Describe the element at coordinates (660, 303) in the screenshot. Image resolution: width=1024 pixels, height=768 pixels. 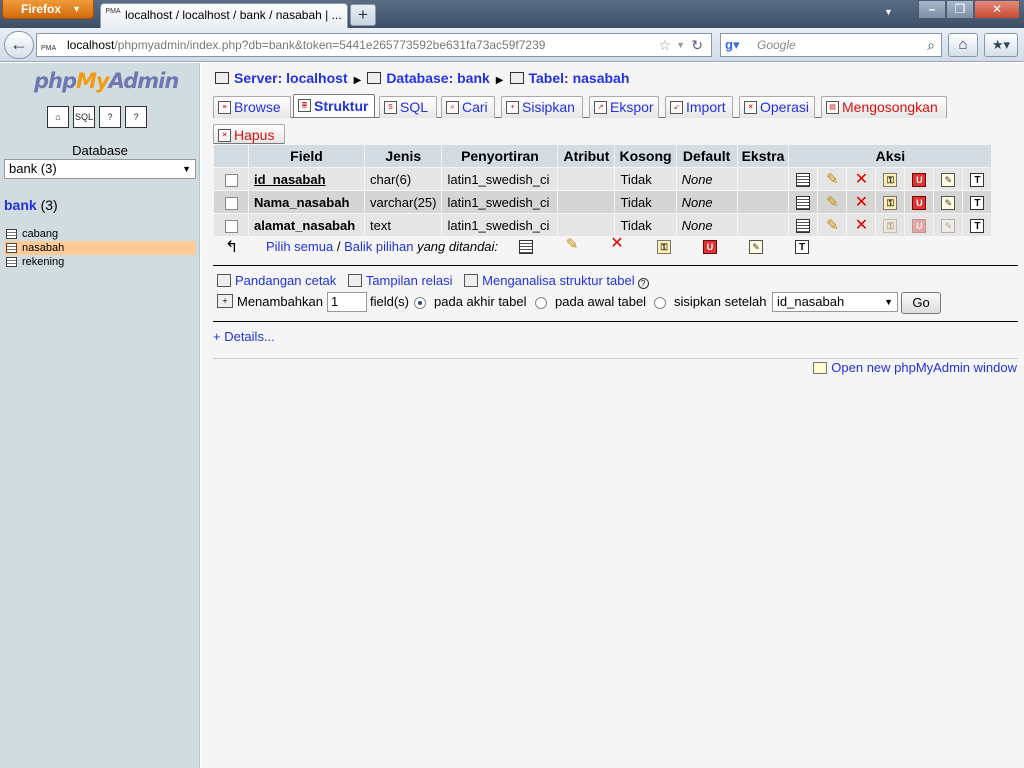
I see `after-field-radio` at that location.